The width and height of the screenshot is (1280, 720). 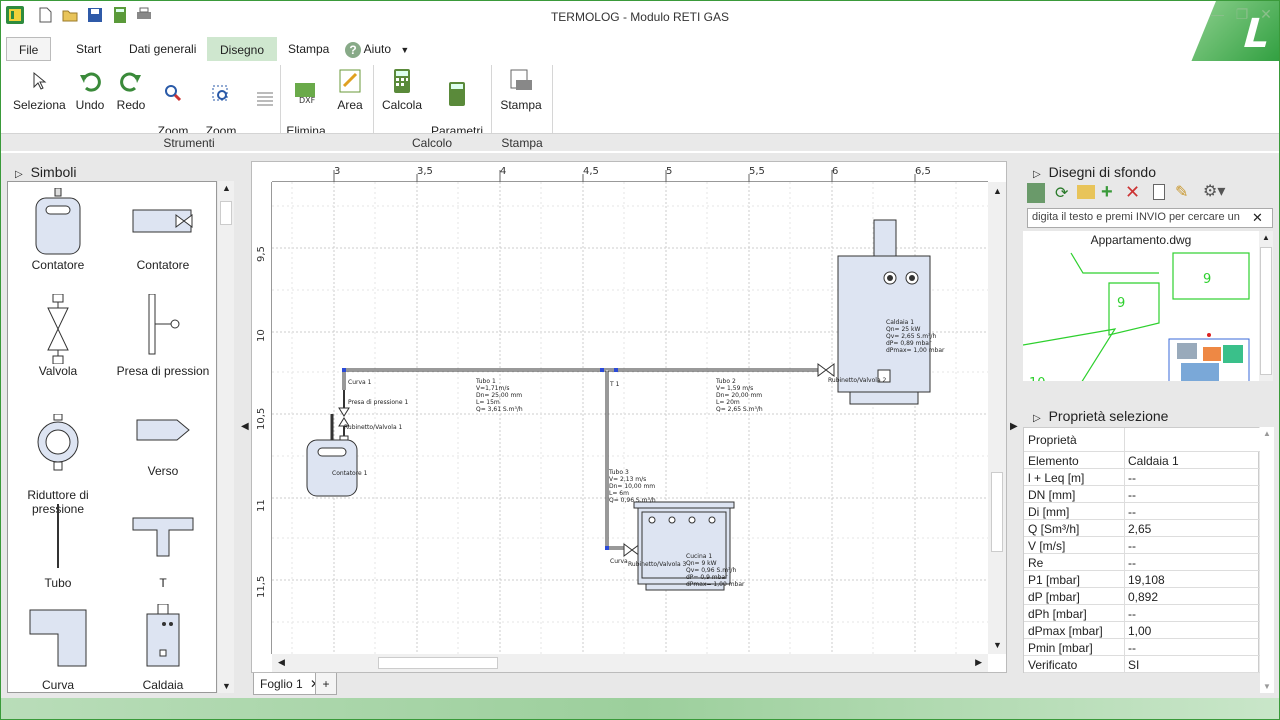 What do you see at coordinates (162, 49) in the screenshot?
I see `tab-dati-generali: Dati generali` at bounding box center [162, 49].